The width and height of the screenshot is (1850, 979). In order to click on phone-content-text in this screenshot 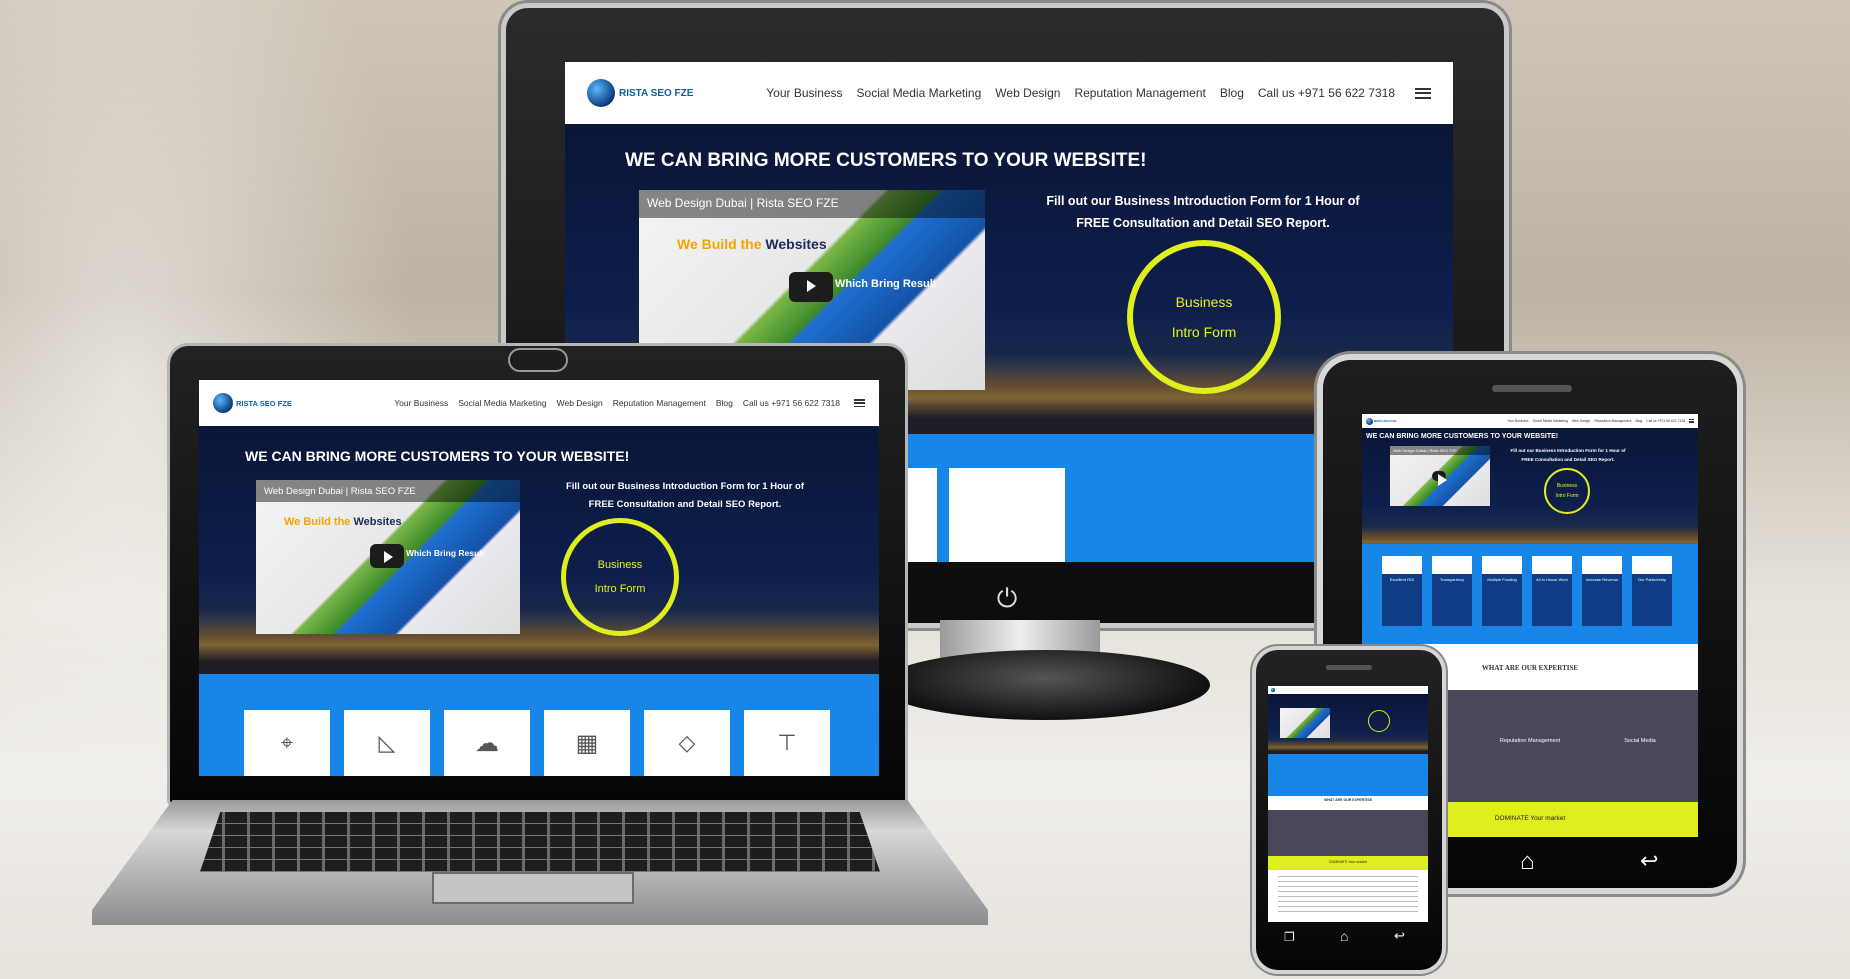, I will do `click(1348, 896)`.